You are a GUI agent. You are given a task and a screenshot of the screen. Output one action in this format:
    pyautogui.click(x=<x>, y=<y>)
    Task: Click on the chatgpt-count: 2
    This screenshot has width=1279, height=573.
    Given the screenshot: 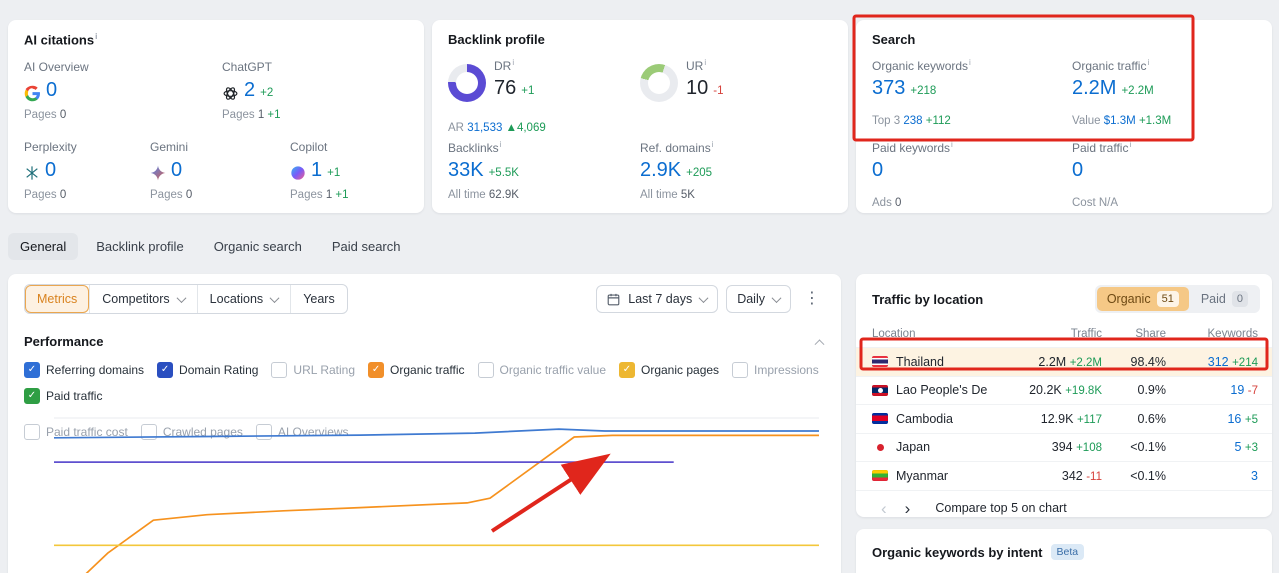 What is the action you would take?
    pyautogui.click(x=249, y=90)
    